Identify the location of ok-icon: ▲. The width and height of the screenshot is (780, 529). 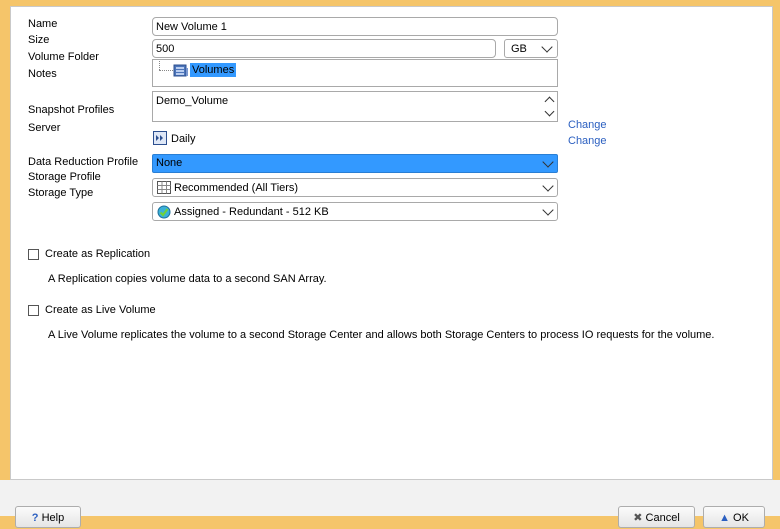
(724, 518).